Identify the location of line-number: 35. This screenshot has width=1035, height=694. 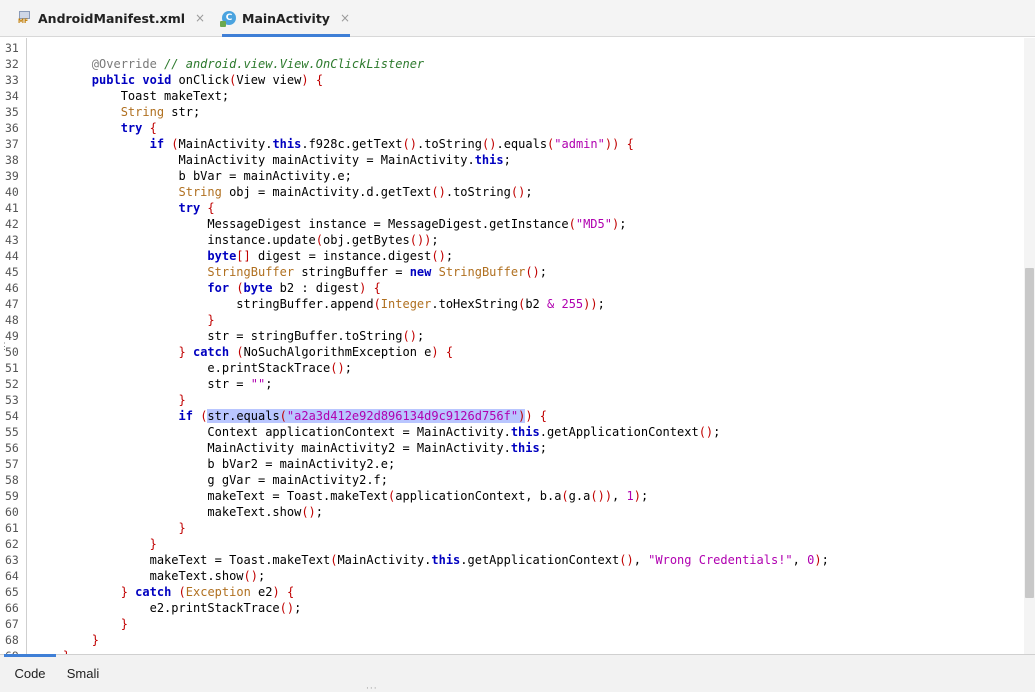
(12, 112).